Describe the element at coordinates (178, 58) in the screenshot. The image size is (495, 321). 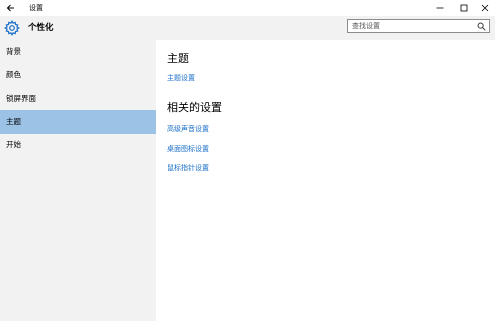
I see `section-title-themes: 主题` at that location.